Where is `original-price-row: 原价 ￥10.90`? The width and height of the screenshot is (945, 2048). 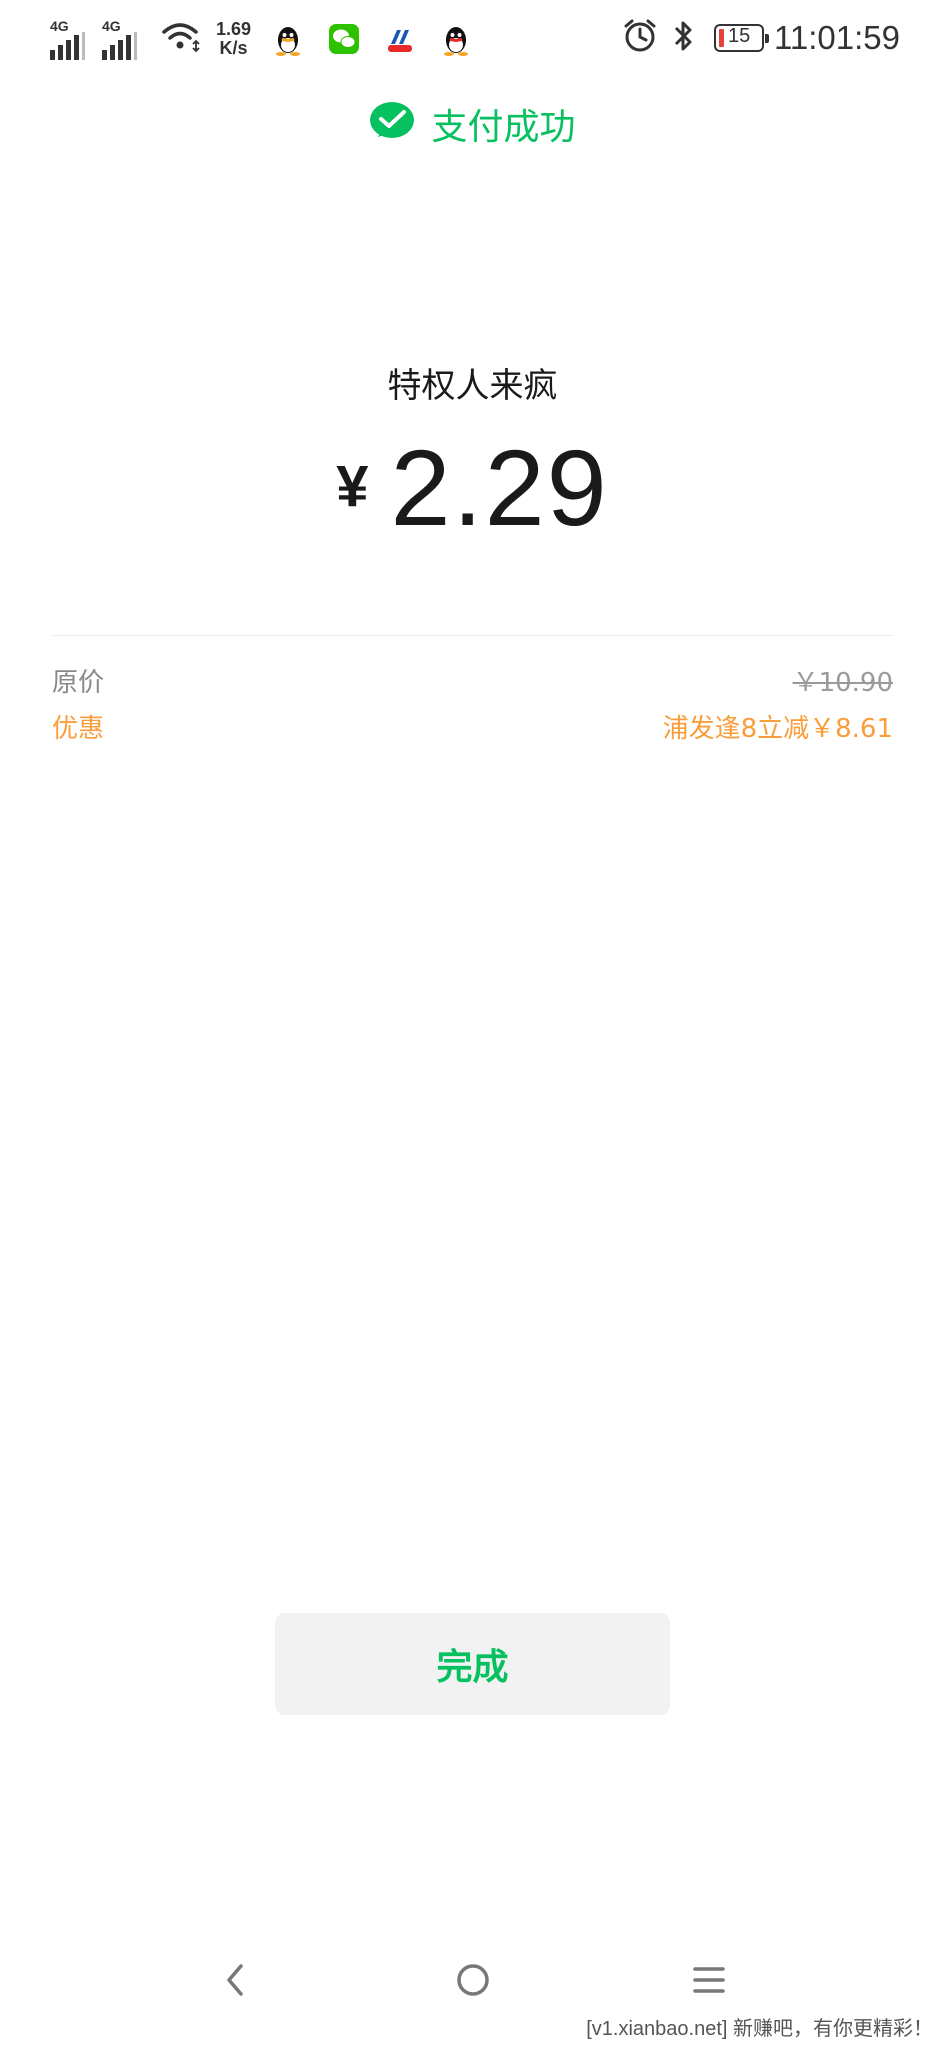 original-price-row: 原价 ￥10.90 is located at coordinates (472, 680).